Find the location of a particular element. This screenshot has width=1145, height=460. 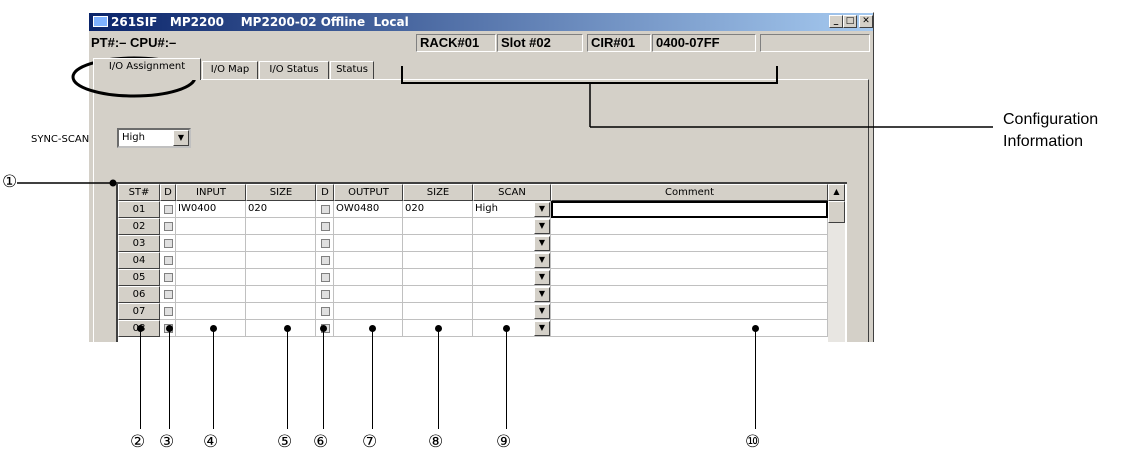

callout-number: ⑨ is located at coordinates (504, 442).